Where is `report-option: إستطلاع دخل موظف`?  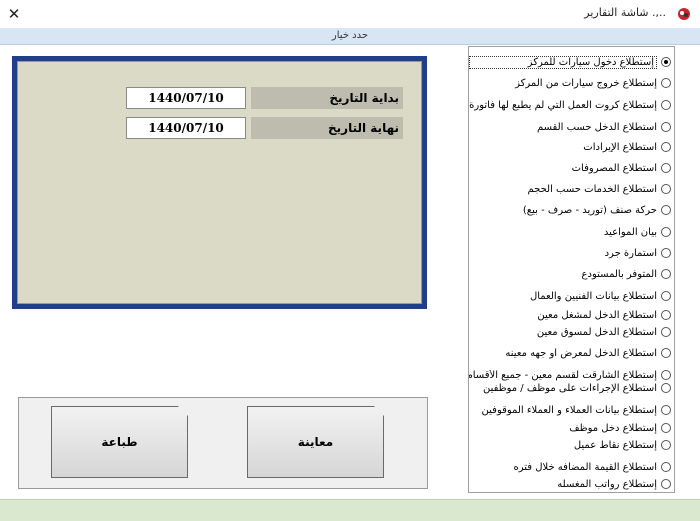 report-option: إستطلاع دخل موظف is located at coordinates (571, 428).